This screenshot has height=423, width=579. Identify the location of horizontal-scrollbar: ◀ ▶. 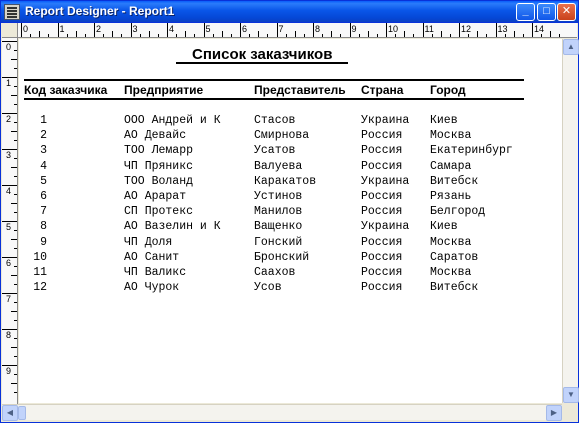
(282, 412).